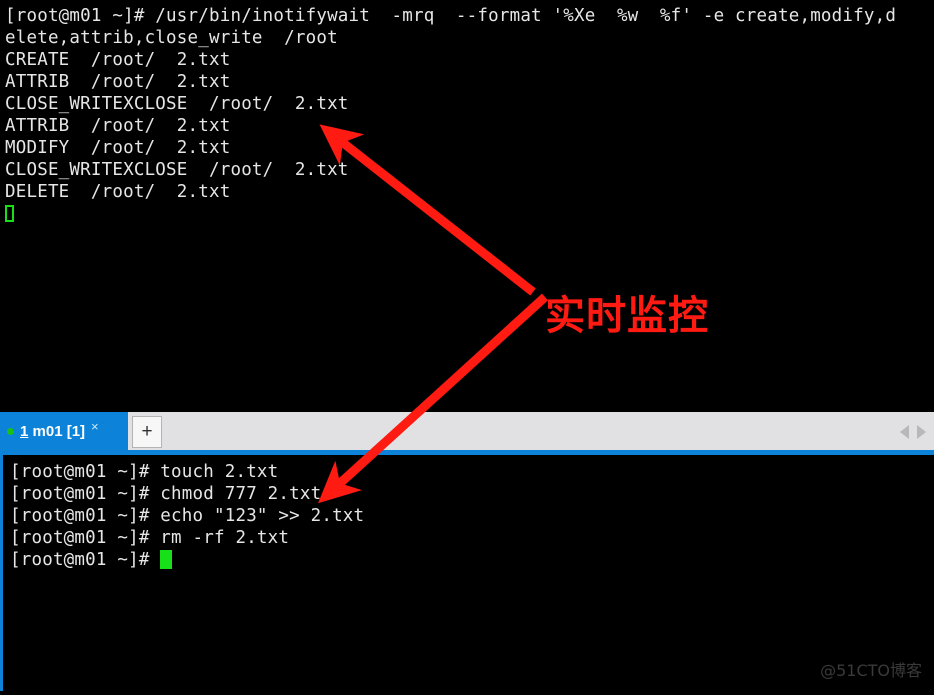  What do you see at coordinates (913, 432) in the screenshot?
I see `tab-scroll-controls` at bounding box center [913, 432].